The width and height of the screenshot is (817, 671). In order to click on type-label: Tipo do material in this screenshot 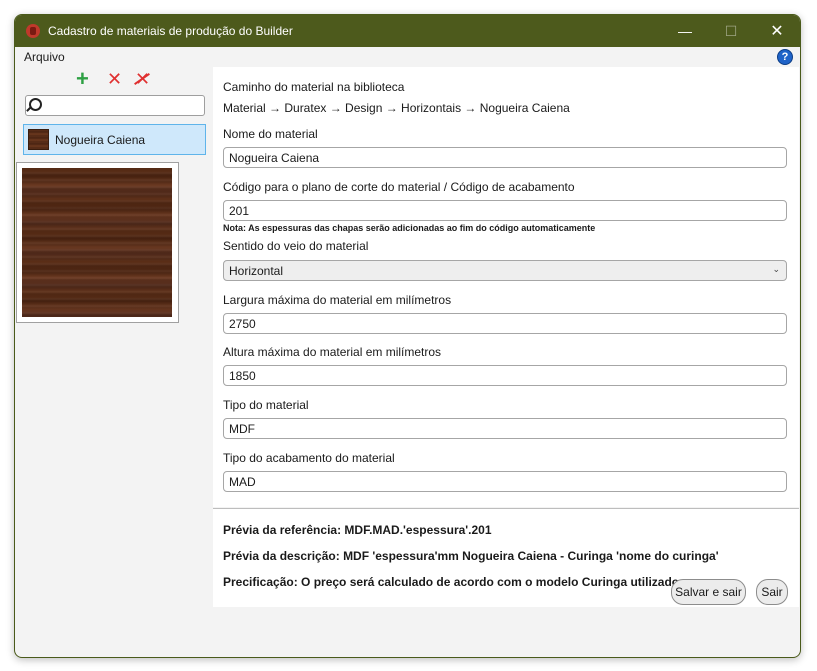, I will do `click(266, 405)`.